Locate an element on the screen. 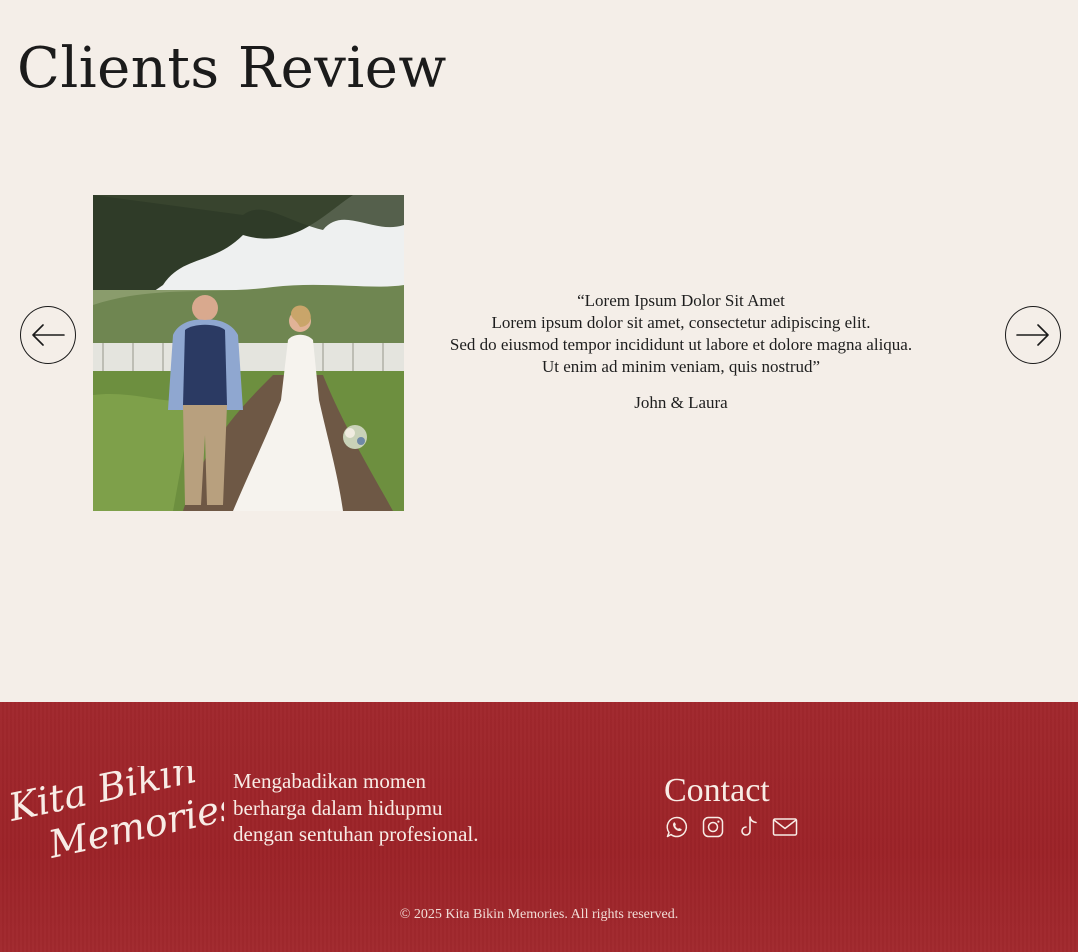 The image size is (1078, 952). brand-logo: Kita Bikin Memories is located at coordinates (116, 814).